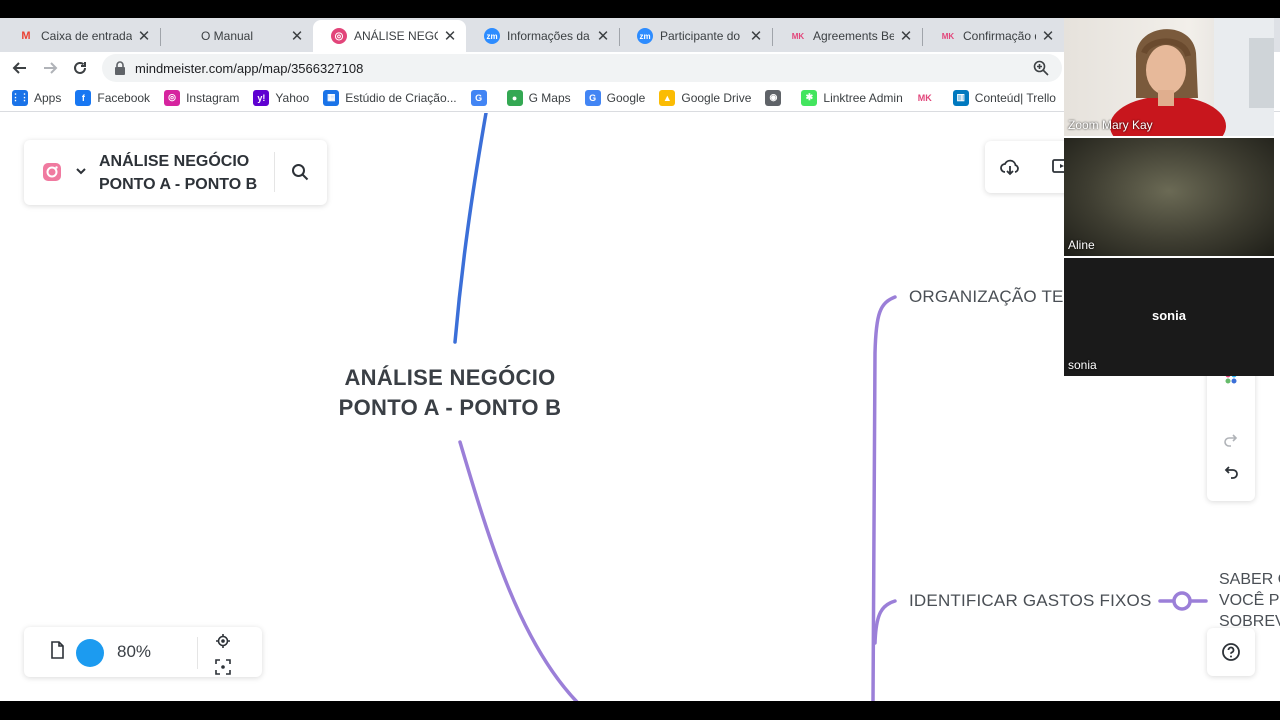 This screenshot has width=1280, height=720. I want to click on node-saber-line2: VOCÊ P, so click(1249, 600).